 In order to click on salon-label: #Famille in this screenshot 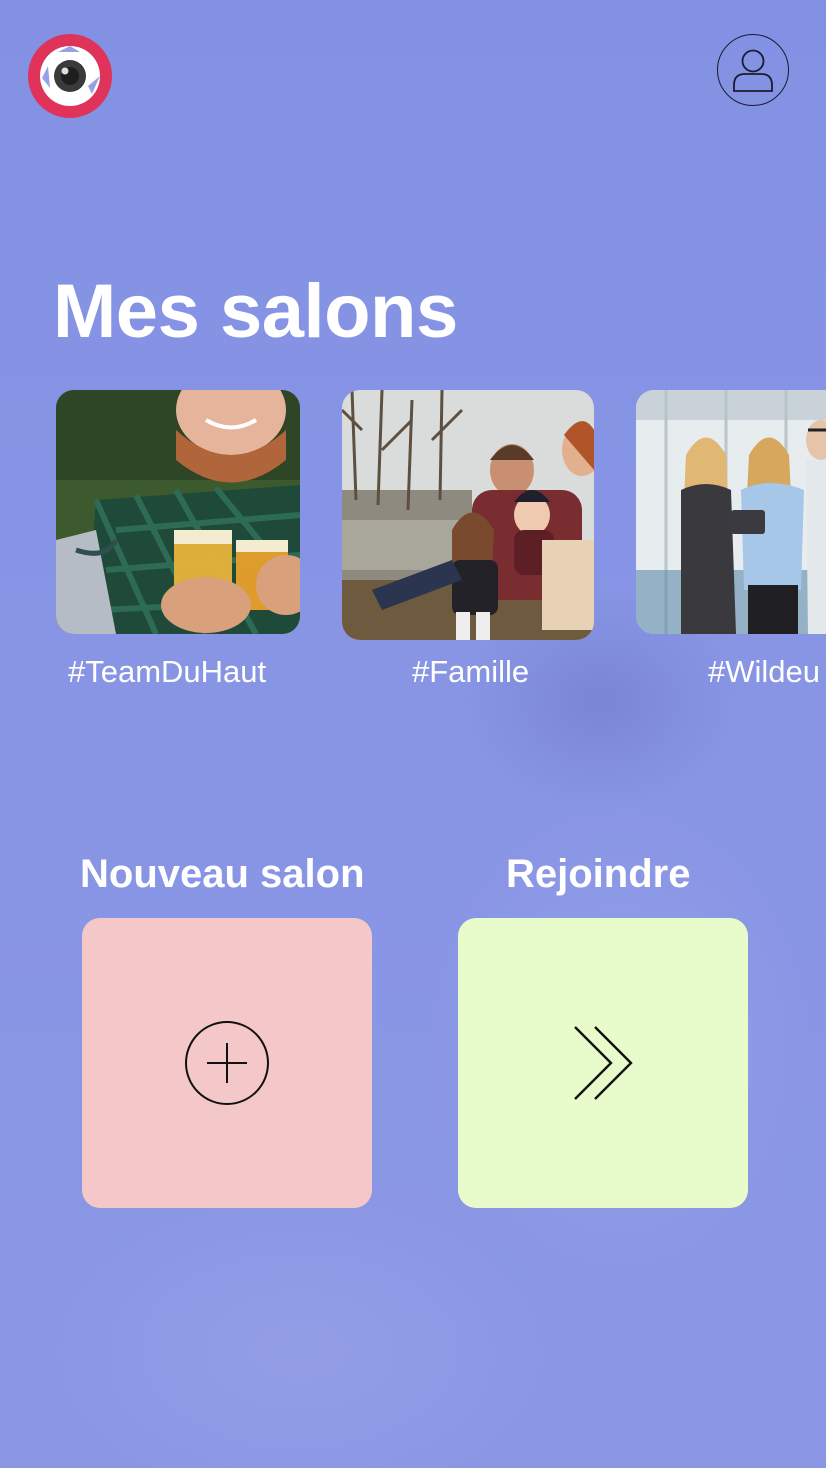, I will do `click(471, 671)`.